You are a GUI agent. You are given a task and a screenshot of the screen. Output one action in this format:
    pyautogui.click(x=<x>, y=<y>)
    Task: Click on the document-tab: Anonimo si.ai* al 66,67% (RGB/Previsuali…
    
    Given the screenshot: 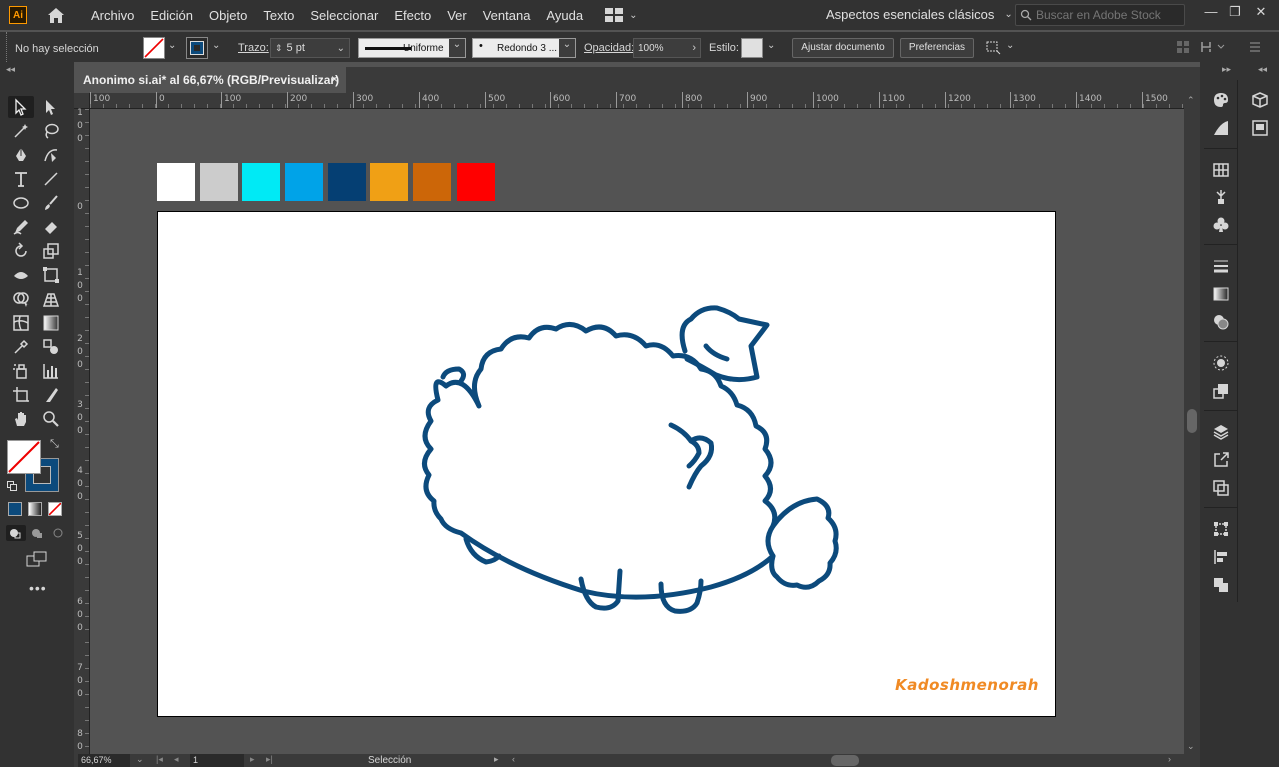 What is the action you would take?
    pyautogui.click(x=210, y=80)
    